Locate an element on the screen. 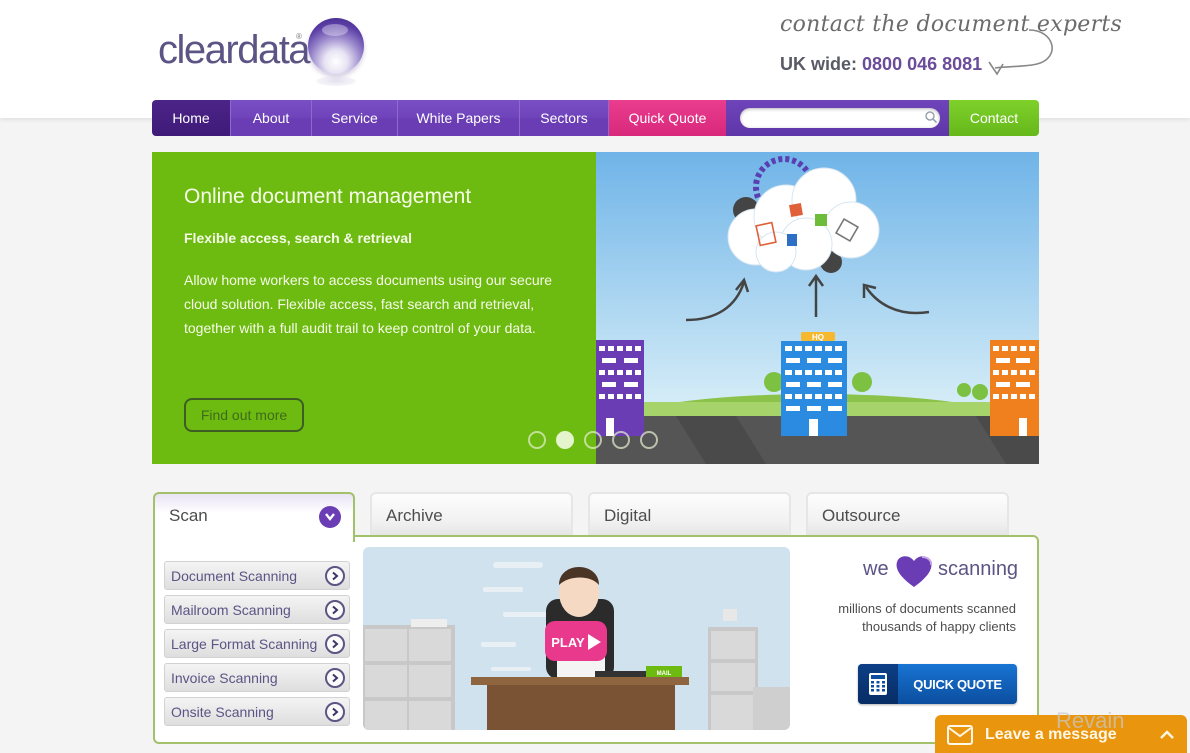 The image size is (1190, 753). service-label: Onsite Scanning is located at coordinates (222, 711).